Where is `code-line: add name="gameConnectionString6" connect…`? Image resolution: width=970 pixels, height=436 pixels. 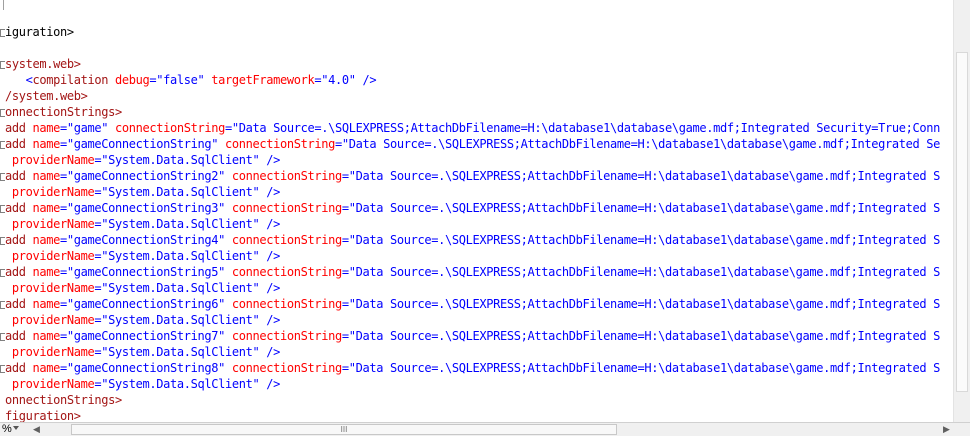
code-line: add name="gameConnectionString6" connect… is located at coordinates (470, 304).